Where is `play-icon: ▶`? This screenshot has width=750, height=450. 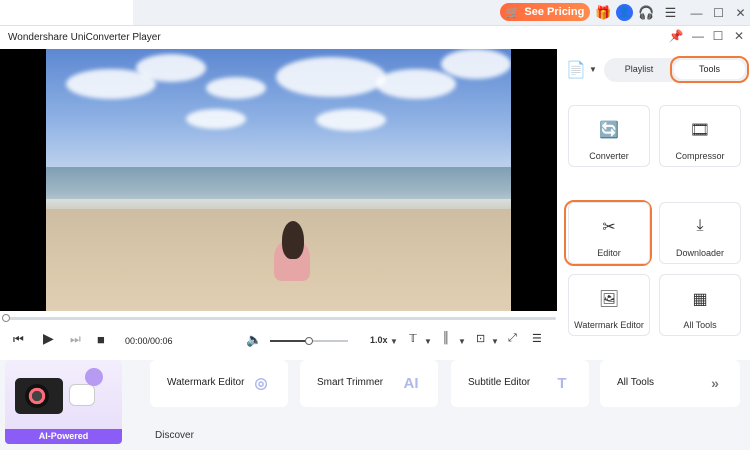
play-icon: ▶ is located at coordinates (48, 338).